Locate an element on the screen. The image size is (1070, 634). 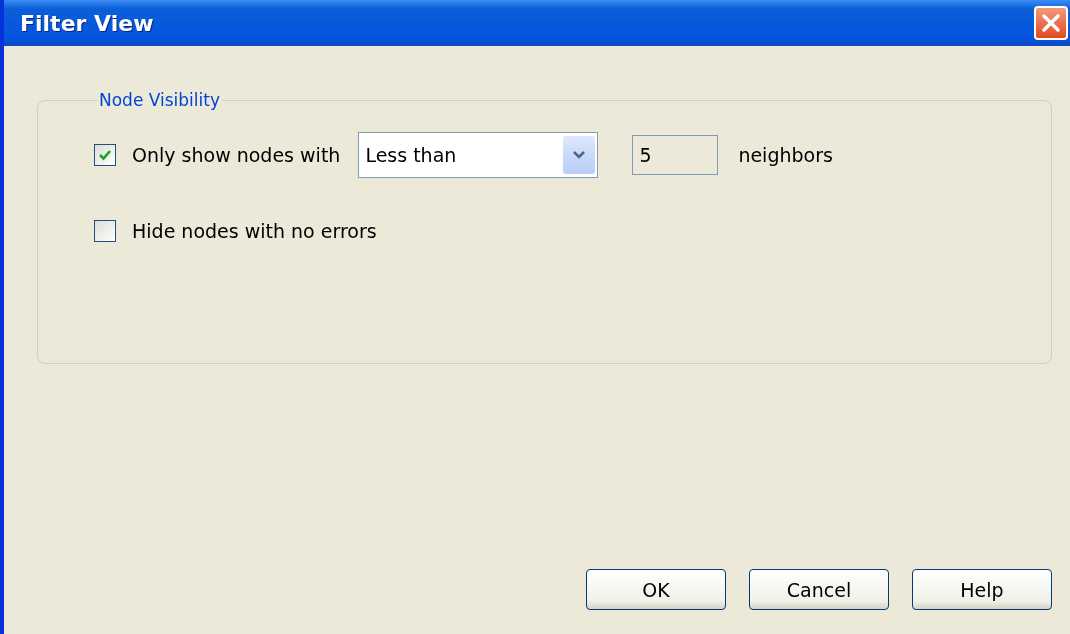
number-field: 5 is located at coordinates (675, 155).